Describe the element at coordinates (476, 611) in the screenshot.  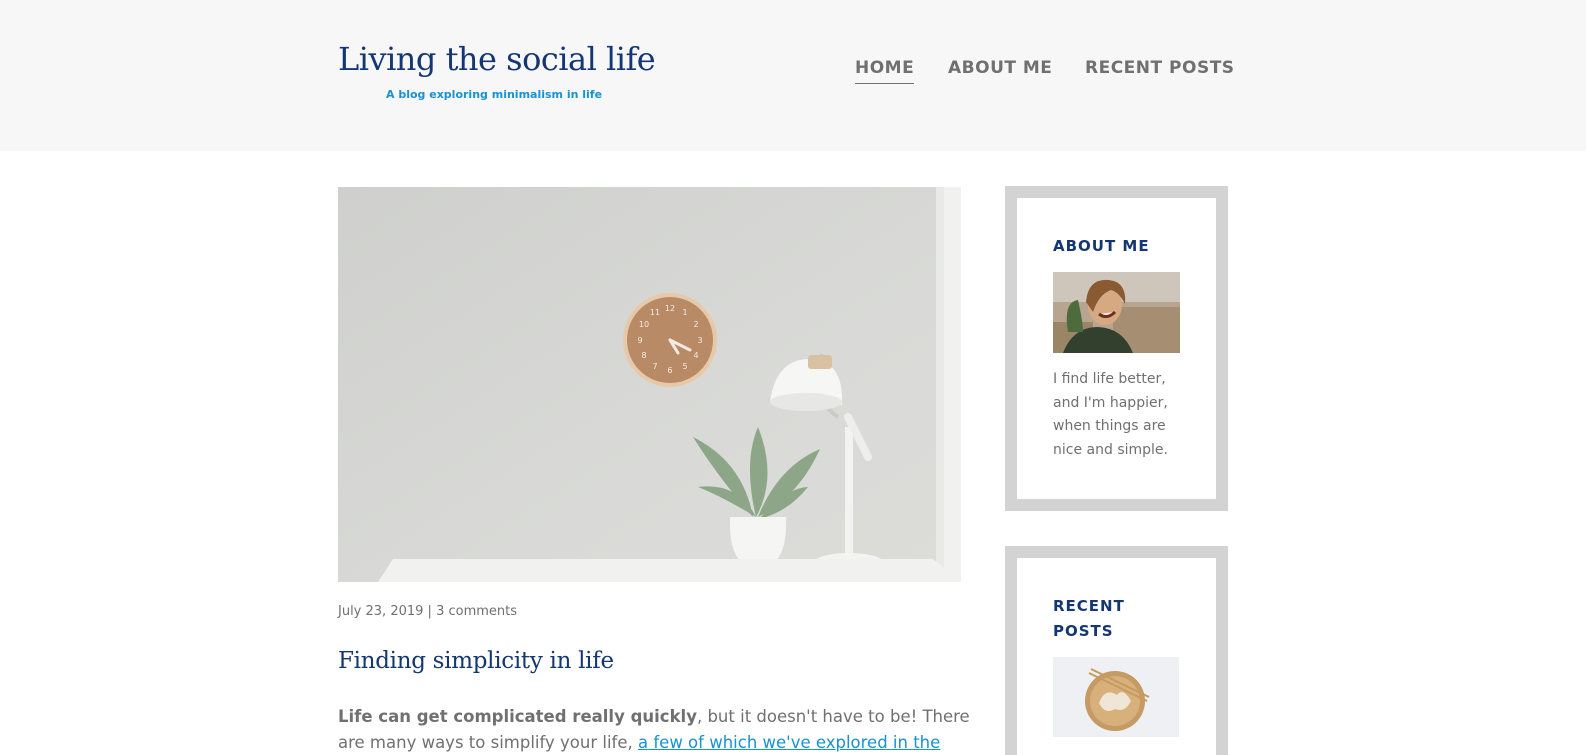
I see `post-comments-link: 3 comments` at that location.